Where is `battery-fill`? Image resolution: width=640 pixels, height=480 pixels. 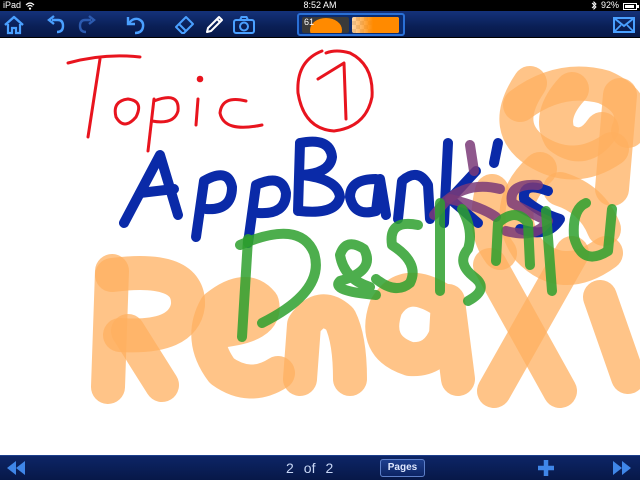 battery-fill is located at coordinates (629, 6).